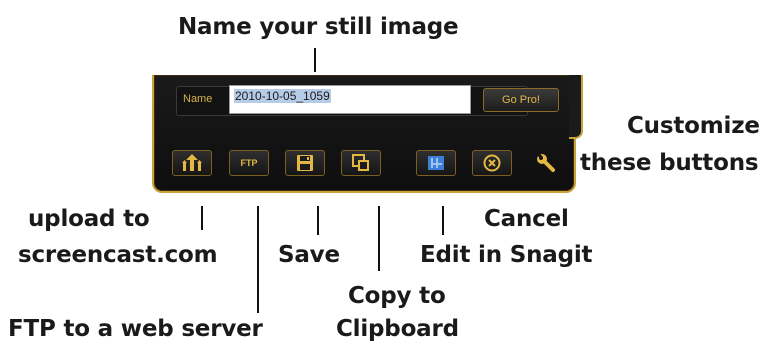 The height and width of the screenshot is (345, 772). What do you see at coordinates (506, 255) in the screenshot?
I see `callout-edit: Edit in Snagit` at bounding box center [506, 255].